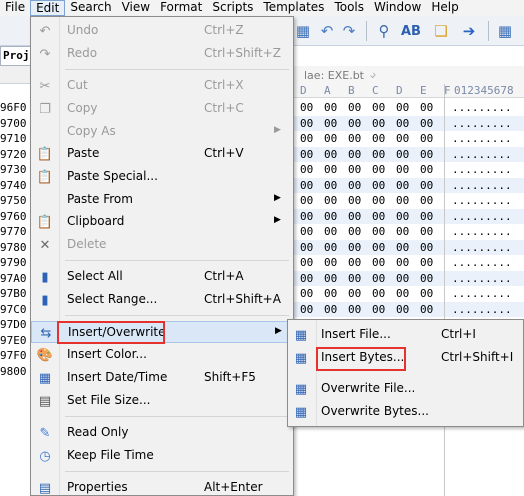  What do you see at coordinates (162, 277) in the screenshot?
I see `menu-item-select-all: ▮ Select All Ctrl+A` at bounding box center [162, 277].